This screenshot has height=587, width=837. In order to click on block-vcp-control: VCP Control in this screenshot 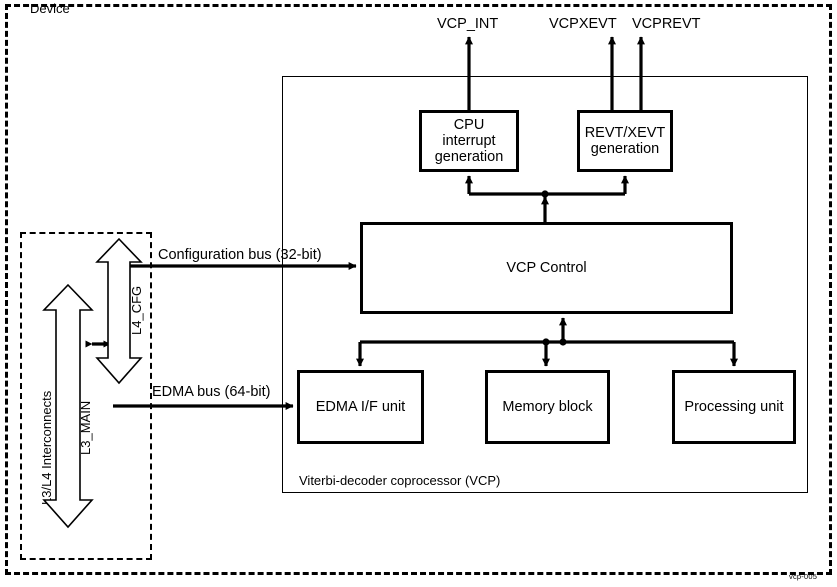, I will do `click(546, 268)`.